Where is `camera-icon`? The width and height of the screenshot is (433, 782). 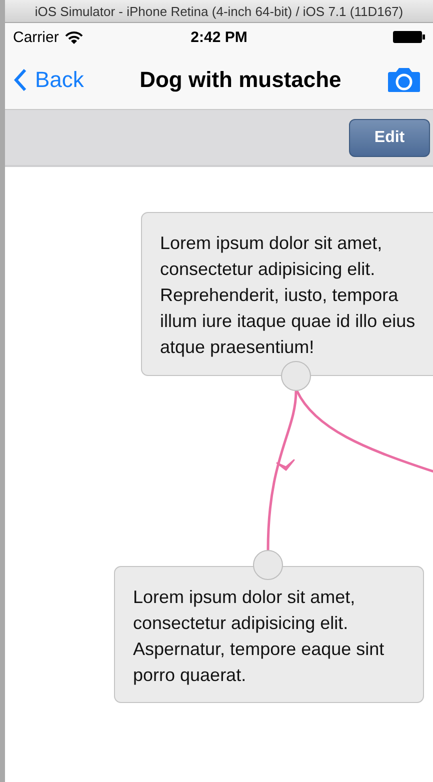
camera-icon is located at coordinates (404, 80).